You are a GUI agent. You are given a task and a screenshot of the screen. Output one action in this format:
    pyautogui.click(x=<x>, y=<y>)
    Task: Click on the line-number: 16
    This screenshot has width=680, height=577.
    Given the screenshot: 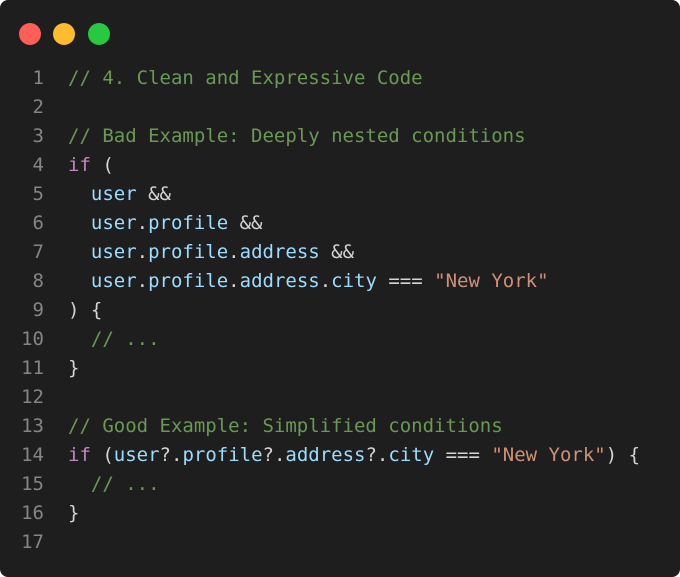 What is the action you would take?
    pyautogui.click(x=32, y=513)
    